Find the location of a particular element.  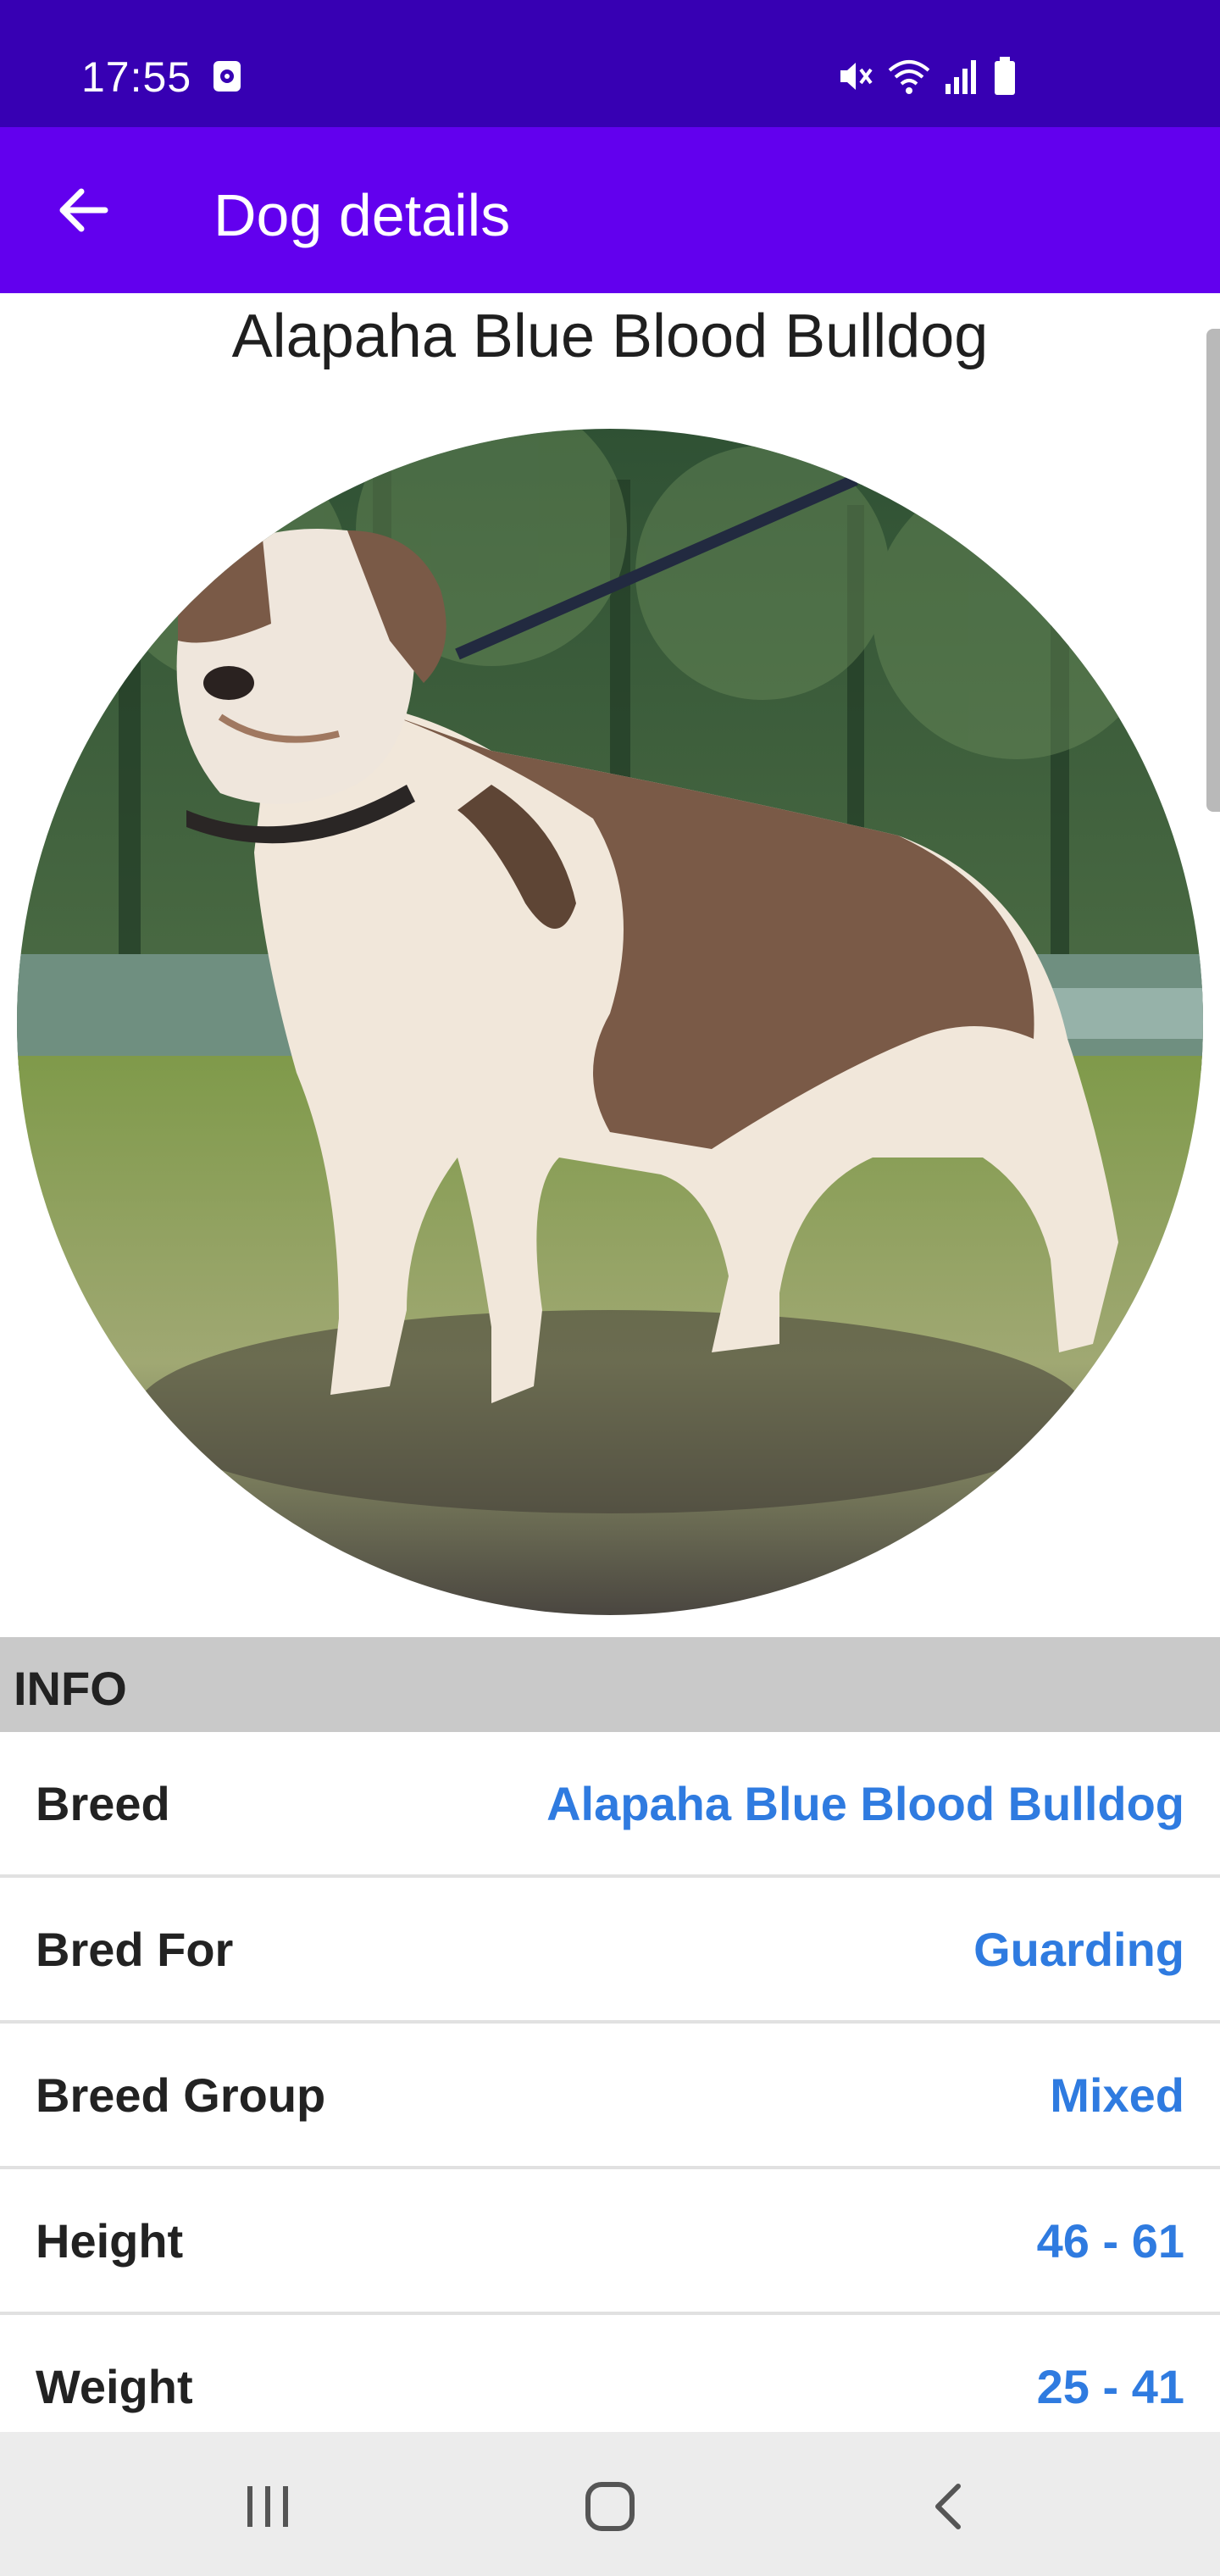

info-row-bred-for: Bred For Guarding is located at coordinates (610, 1951).